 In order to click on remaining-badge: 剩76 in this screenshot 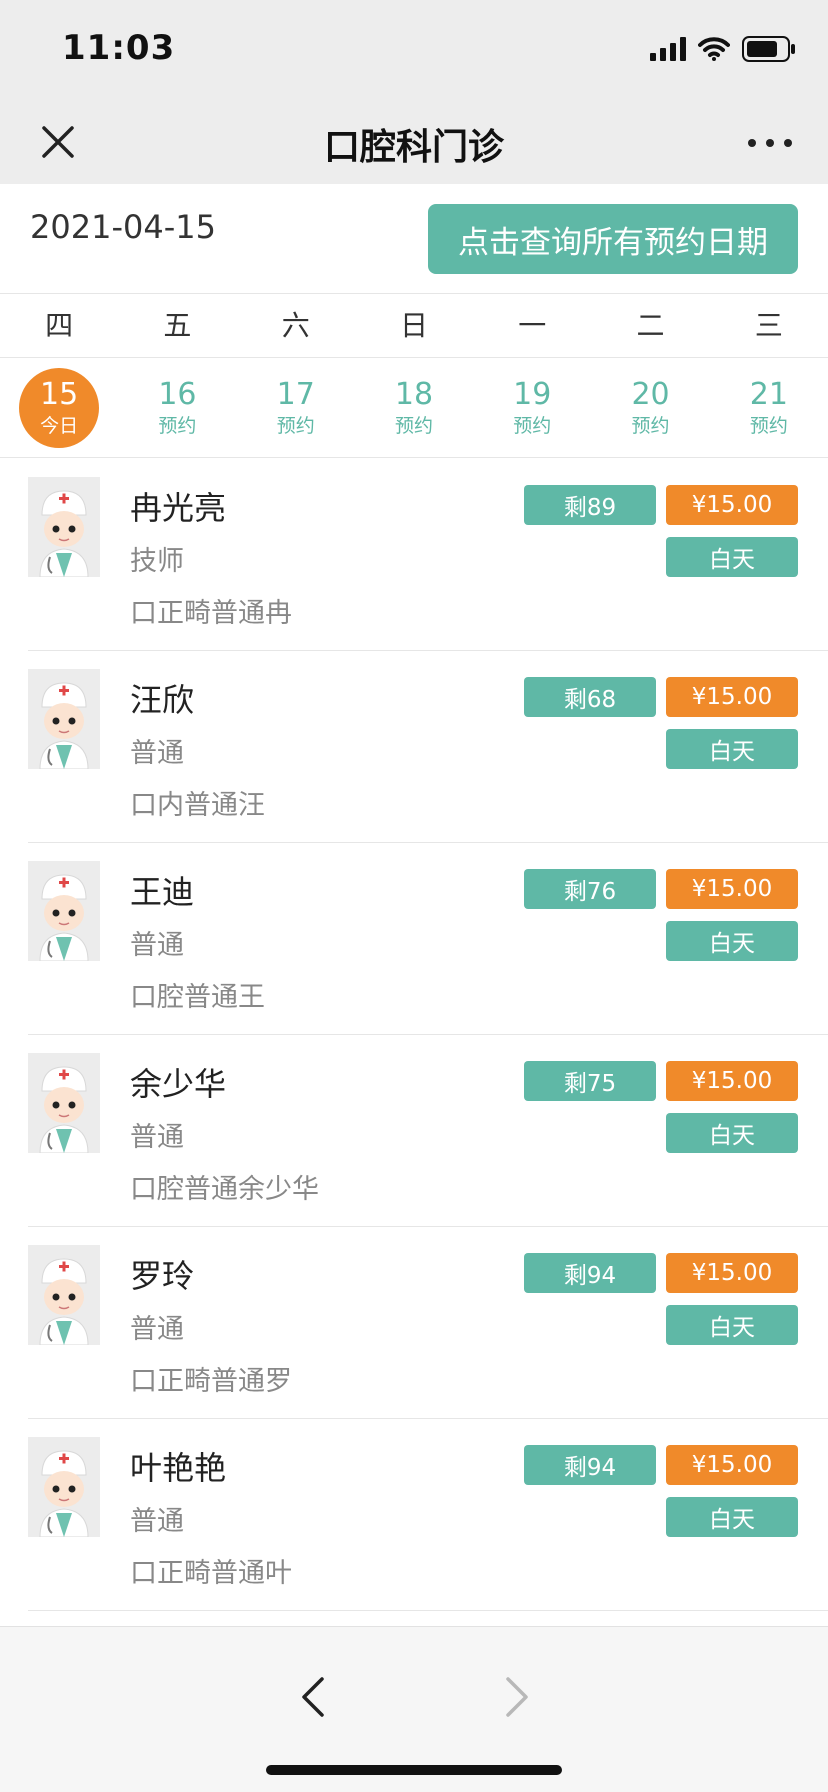, I will do `click(590, 889)`.